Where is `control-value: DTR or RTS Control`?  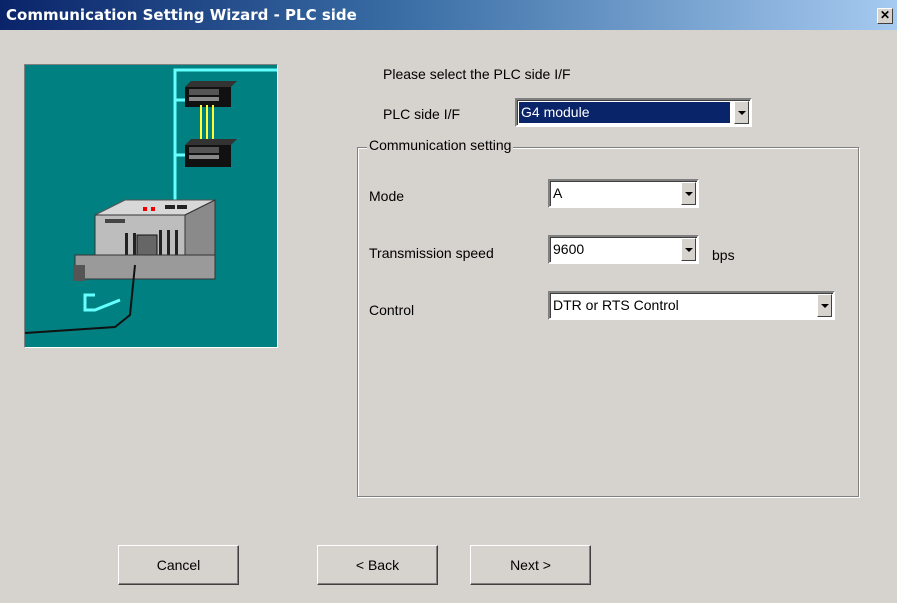
control-value: DTR or RTS Control is located at coordinates (616, 305).